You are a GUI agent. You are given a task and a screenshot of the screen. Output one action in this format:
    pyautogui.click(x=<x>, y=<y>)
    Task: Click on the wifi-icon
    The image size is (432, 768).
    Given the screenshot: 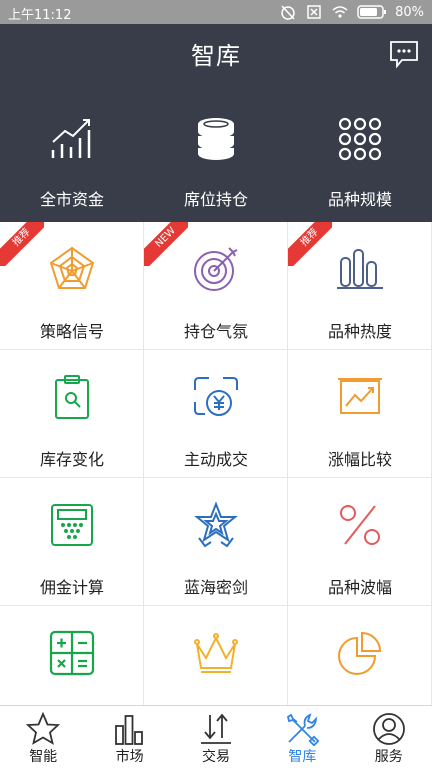 What is the action you would take?
    pyautogui.click(x=340, y=12)
    